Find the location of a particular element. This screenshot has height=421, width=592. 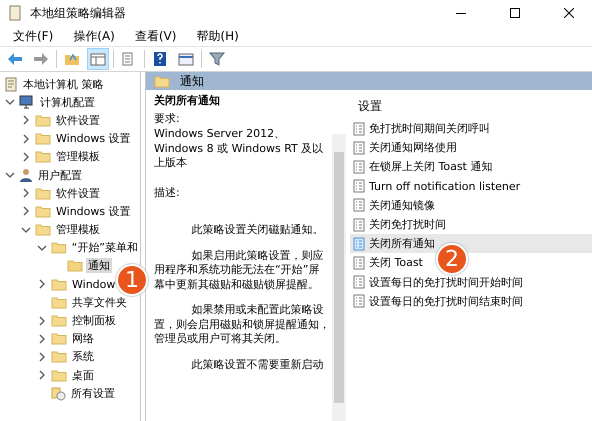

scrollbar is located at coordinates (339, 277).